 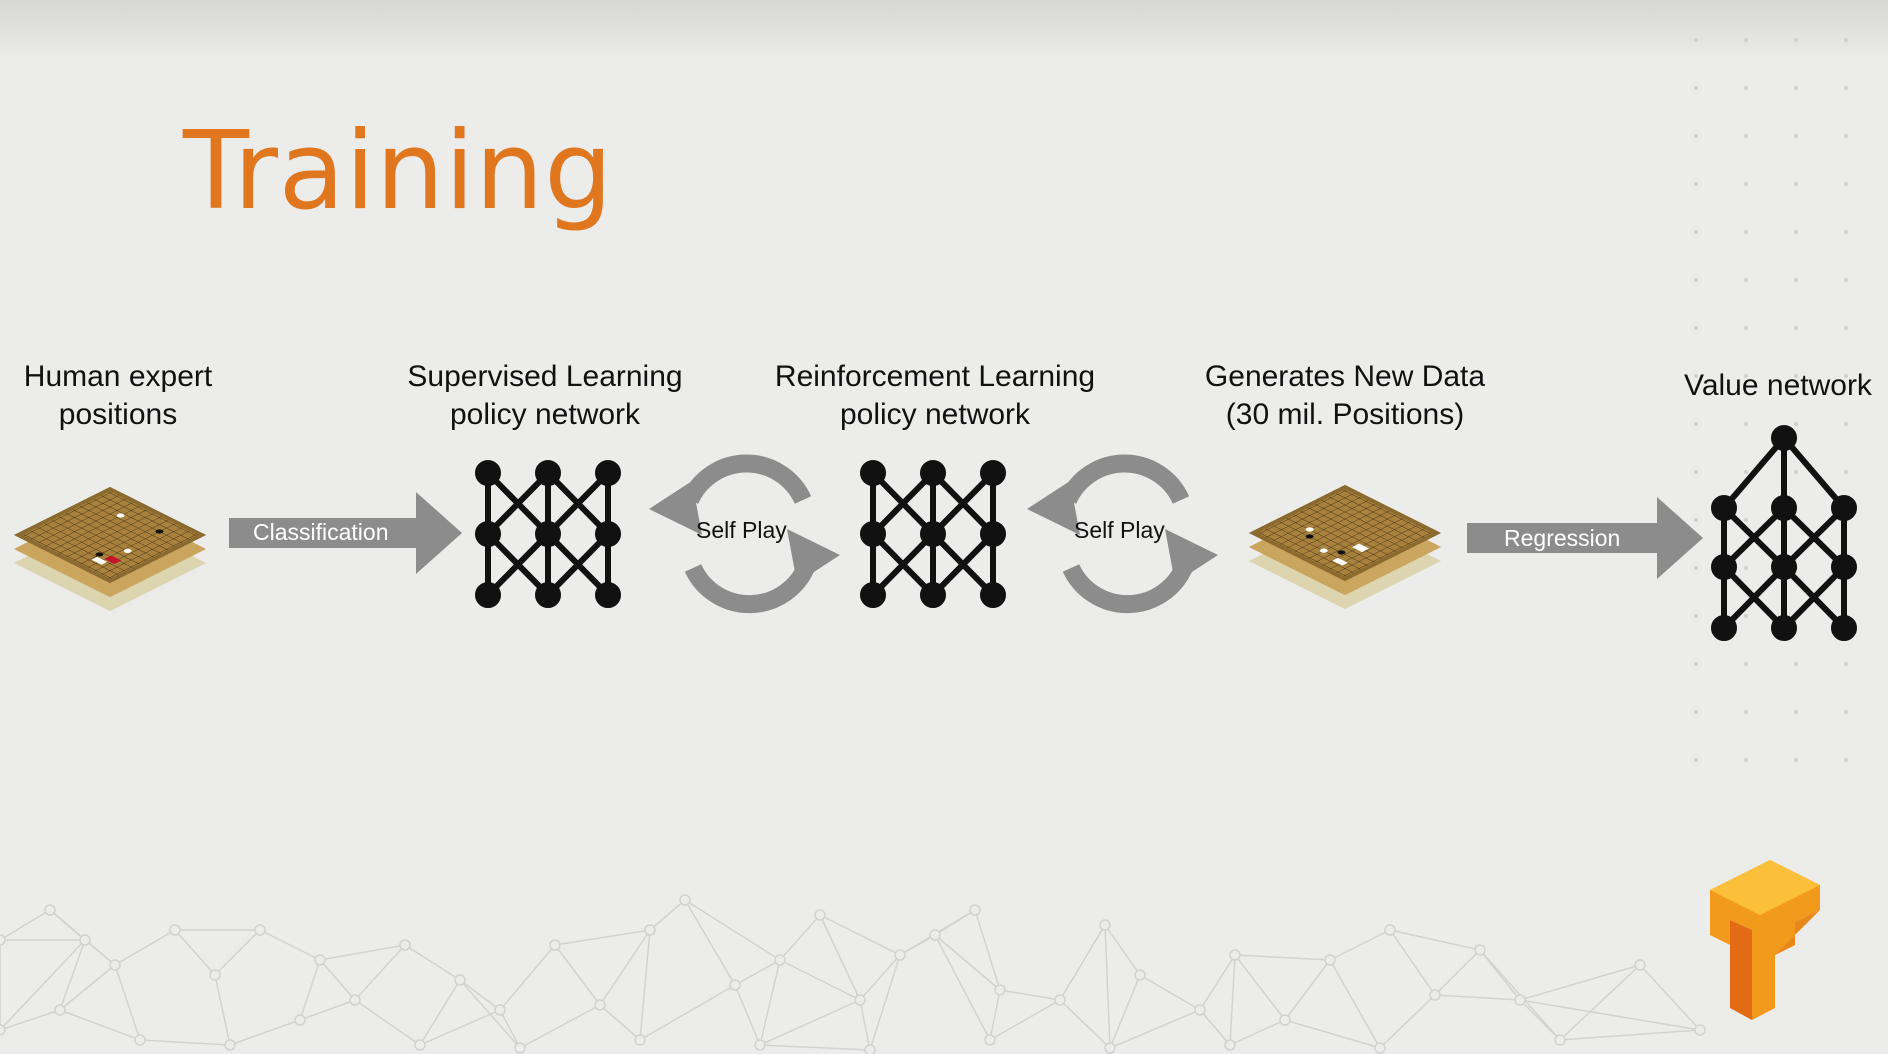 I want to click on regression-label: Regression, so click(x=1562, y=538).